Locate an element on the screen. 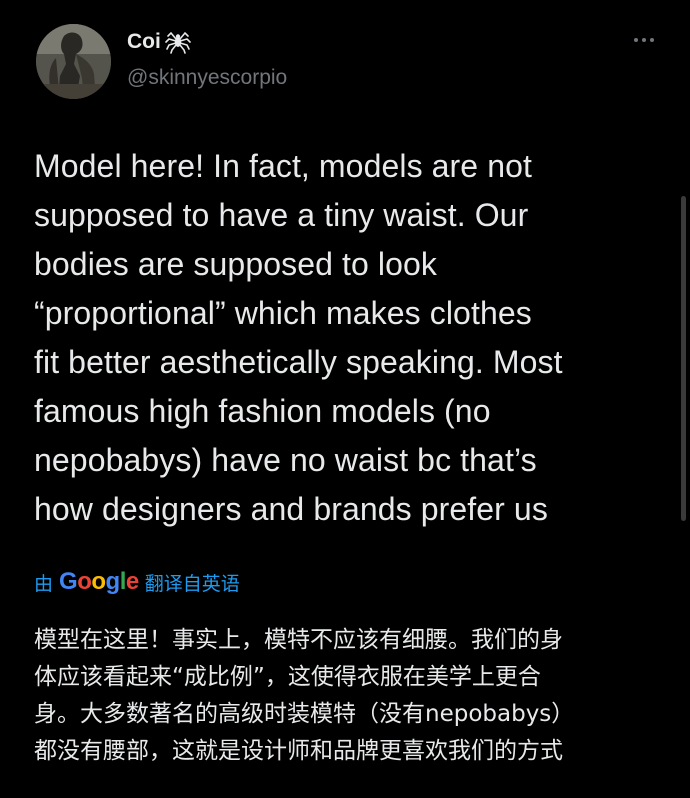 The image size is (690, 798). tweet-text-line: famous high fashion models (no is located at coordinates (262, 411).